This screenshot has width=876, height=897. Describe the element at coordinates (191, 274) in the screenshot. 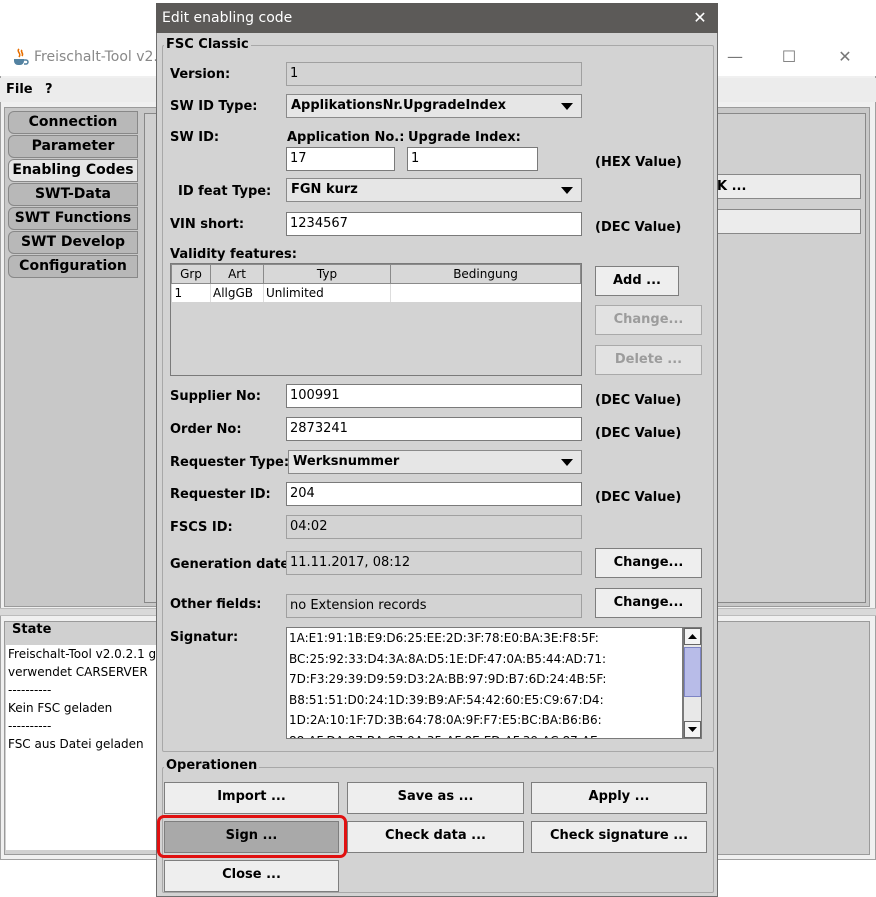

I see `col-grp: Grp` at that location.